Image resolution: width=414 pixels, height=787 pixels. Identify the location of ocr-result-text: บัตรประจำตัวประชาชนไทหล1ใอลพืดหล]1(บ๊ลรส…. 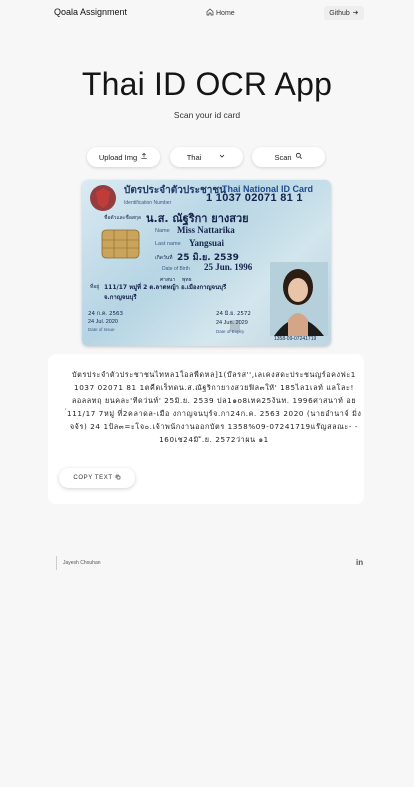
(214, 407).